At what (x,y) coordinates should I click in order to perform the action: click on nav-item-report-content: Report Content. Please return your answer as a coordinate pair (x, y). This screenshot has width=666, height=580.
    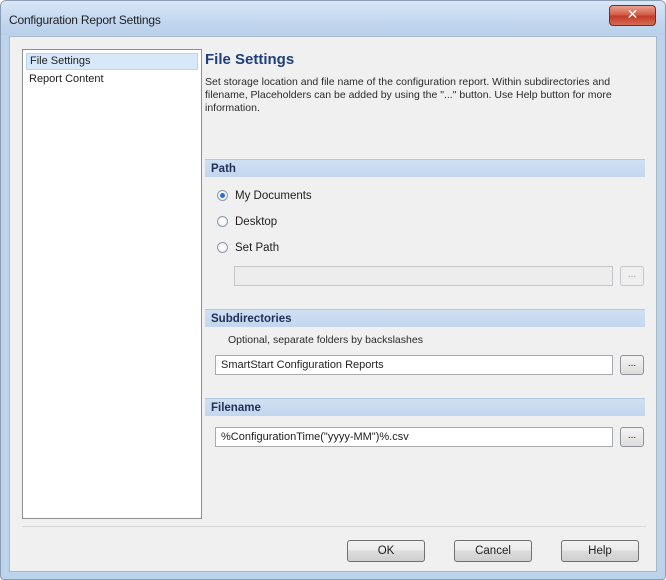
    Looking at the image, I should click on (112, 79).